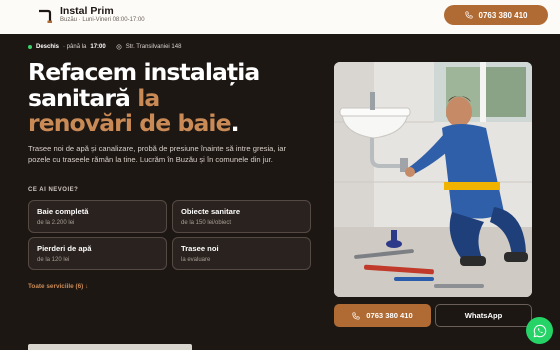 This screenshot has height=350, width=560. I want to click on whatsapp-button: WhatsApp, so click(483, 315).